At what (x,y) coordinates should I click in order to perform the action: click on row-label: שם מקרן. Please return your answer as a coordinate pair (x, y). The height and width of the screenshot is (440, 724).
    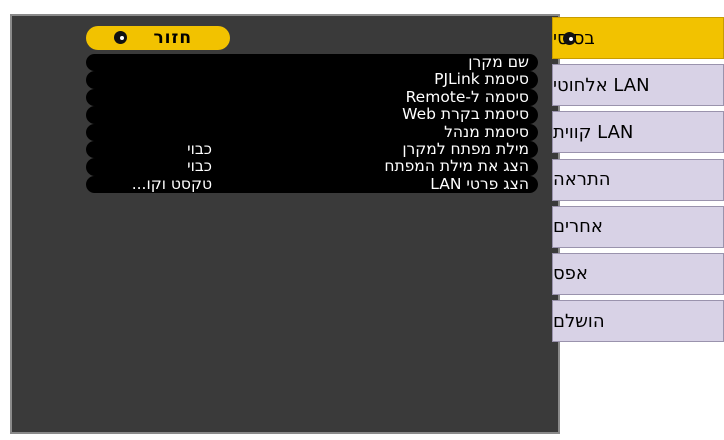
    Looking at the image, I should click on (498, 62).